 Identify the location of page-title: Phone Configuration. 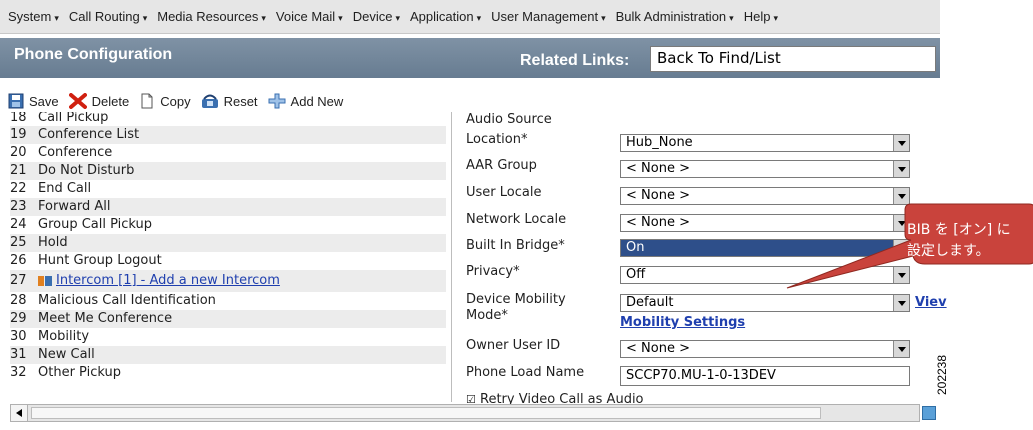
(93, 54).